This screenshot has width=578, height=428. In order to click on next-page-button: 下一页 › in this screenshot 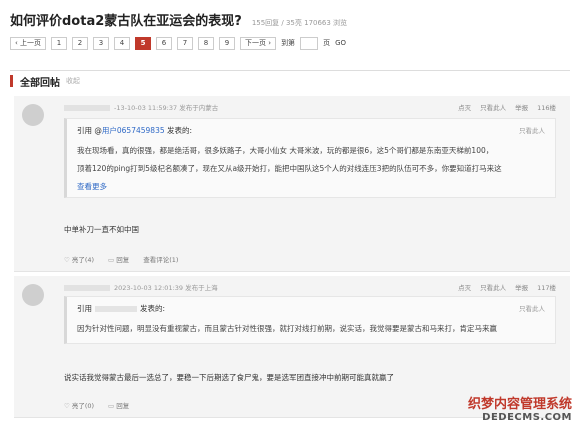, I will do `click(258, 43)`.